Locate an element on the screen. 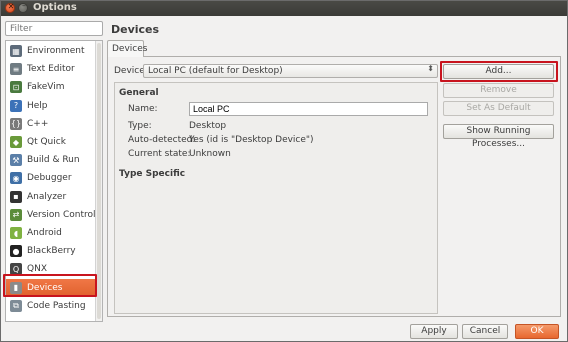 The width and height of the screenshot is (568, 342). nav-item-label: FakeVim is located at coordinates (46, 87).